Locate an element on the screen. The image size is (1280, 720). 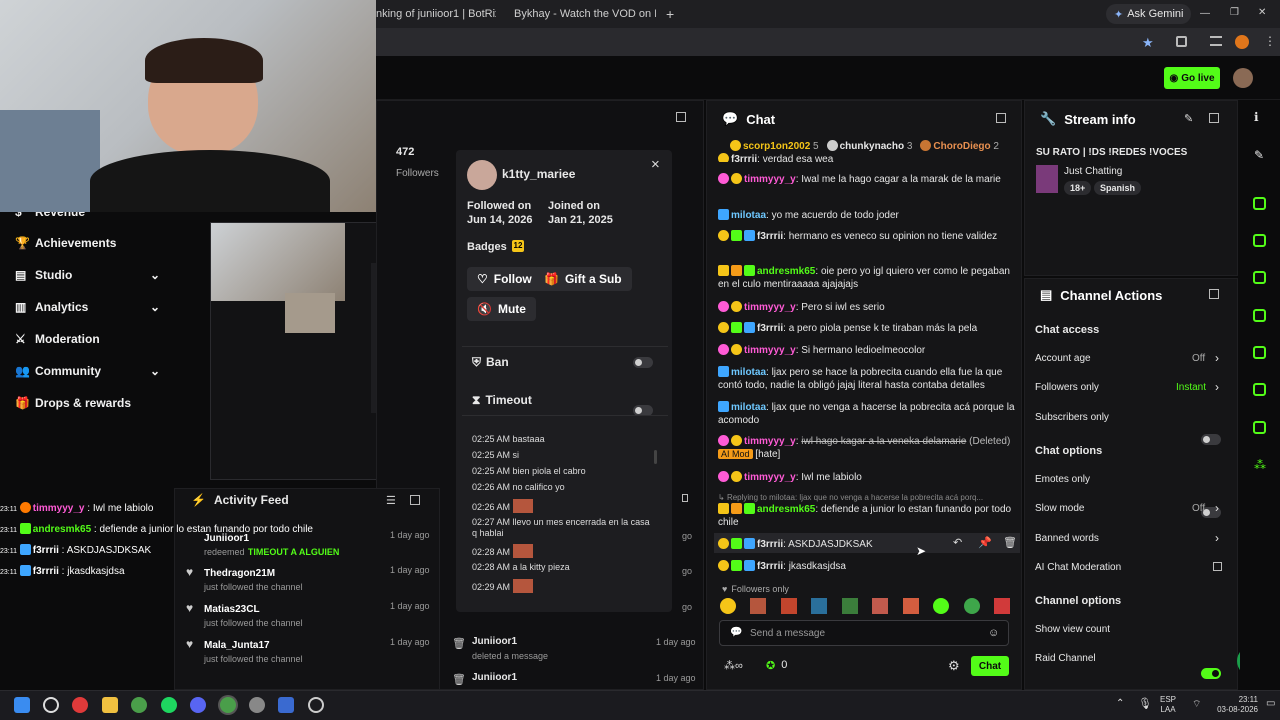
browser-menu-icon: ⋮ is located at coordinates (1270, 41).